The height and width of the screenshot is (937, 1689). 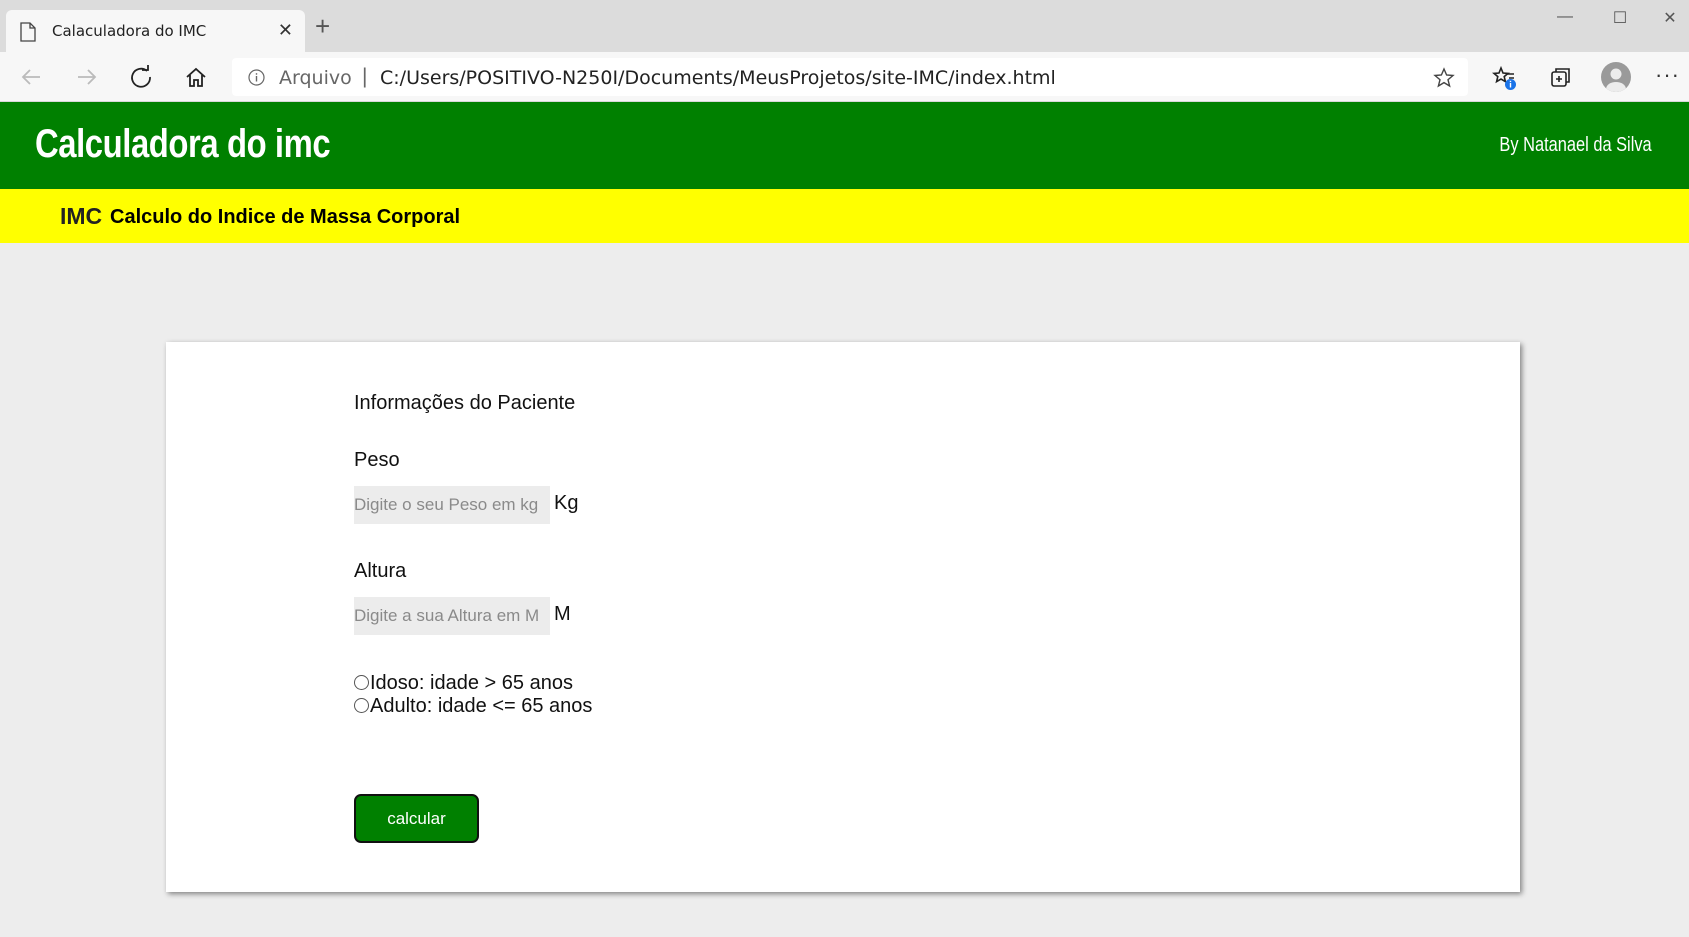 What do you see at coordinates (1620, 20) in the screenshot?
I see `maximize-button: ☐` at bounding box center [1620, 20].